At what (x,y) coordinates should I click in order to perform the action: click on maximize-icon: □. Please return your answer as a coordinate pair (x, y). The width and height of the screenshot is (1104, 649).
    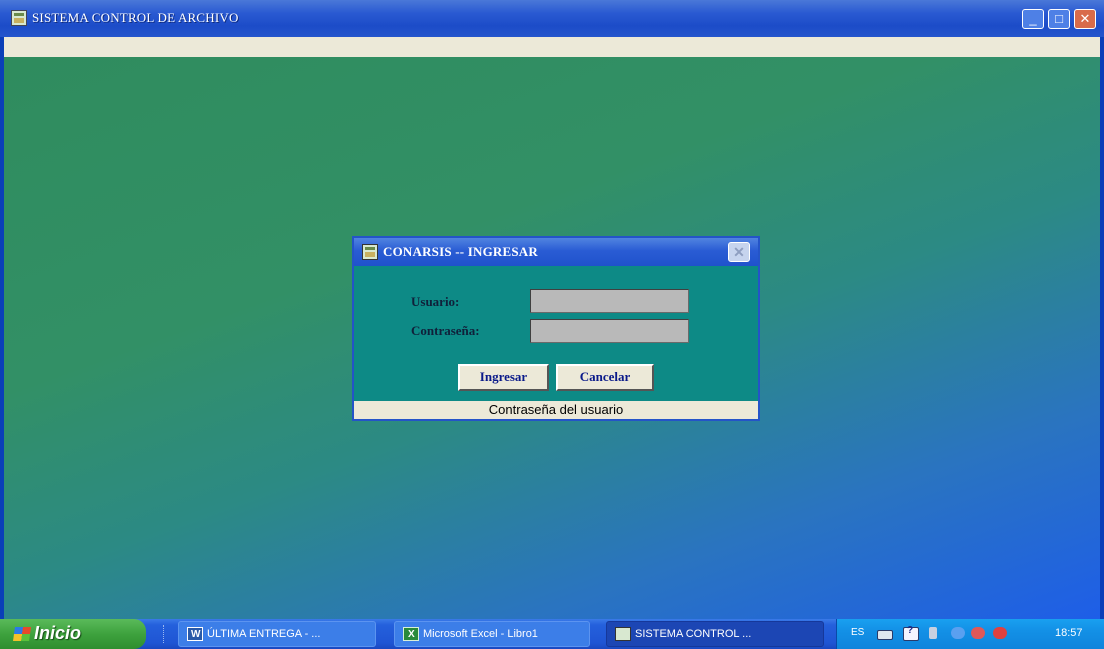
    Looking at the image, I should click on (1059, 18).